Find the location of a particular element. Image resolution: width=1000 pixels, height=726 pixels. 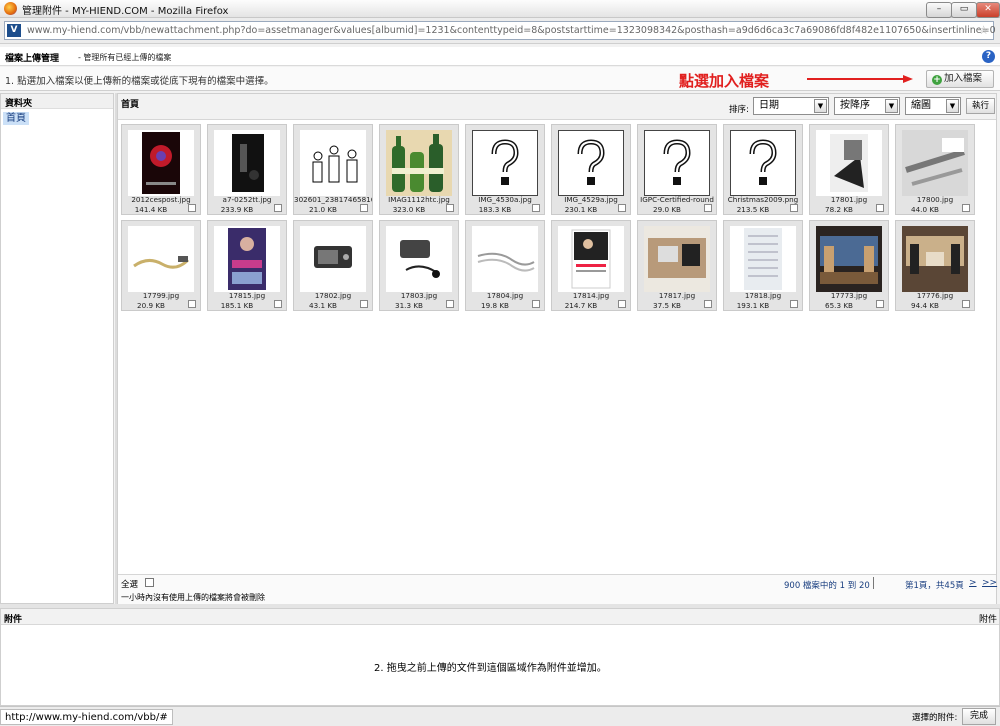

close-button: ✕ is located at coordinates (988, 10).